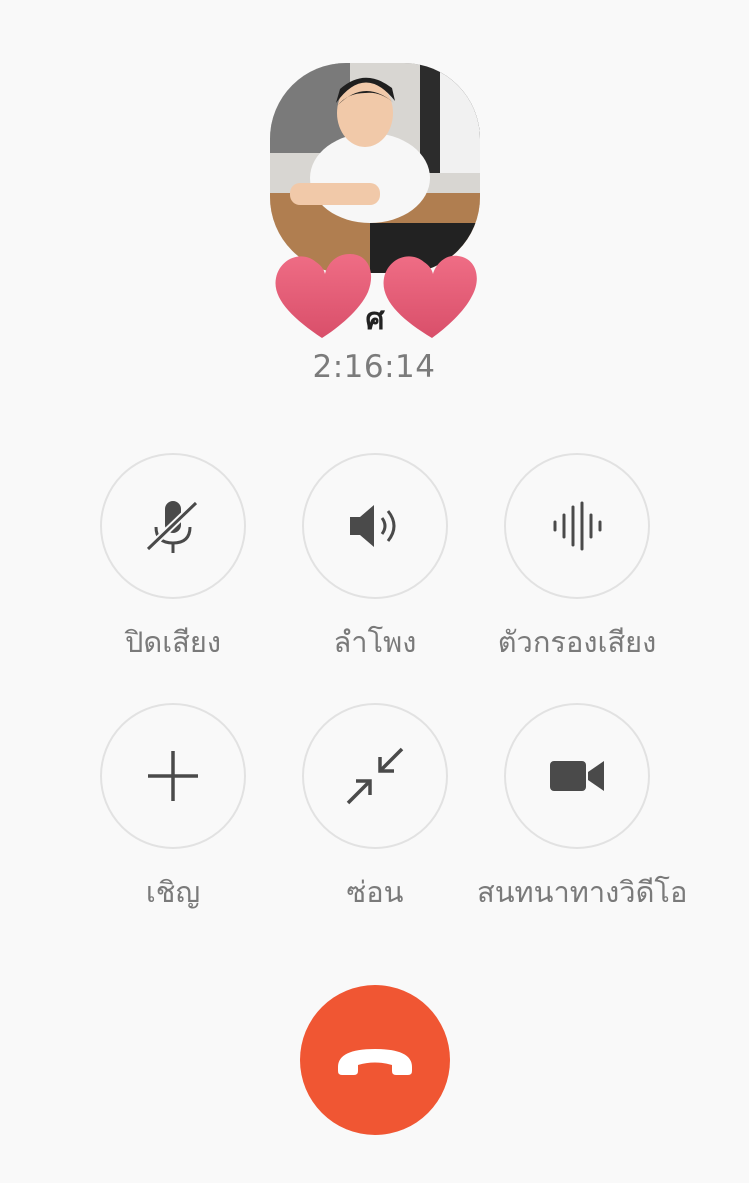 Image resolution: width=749 pixels, height=1183 pixels. I want to click on hang-up-phone-icon, so click(375, 1062).